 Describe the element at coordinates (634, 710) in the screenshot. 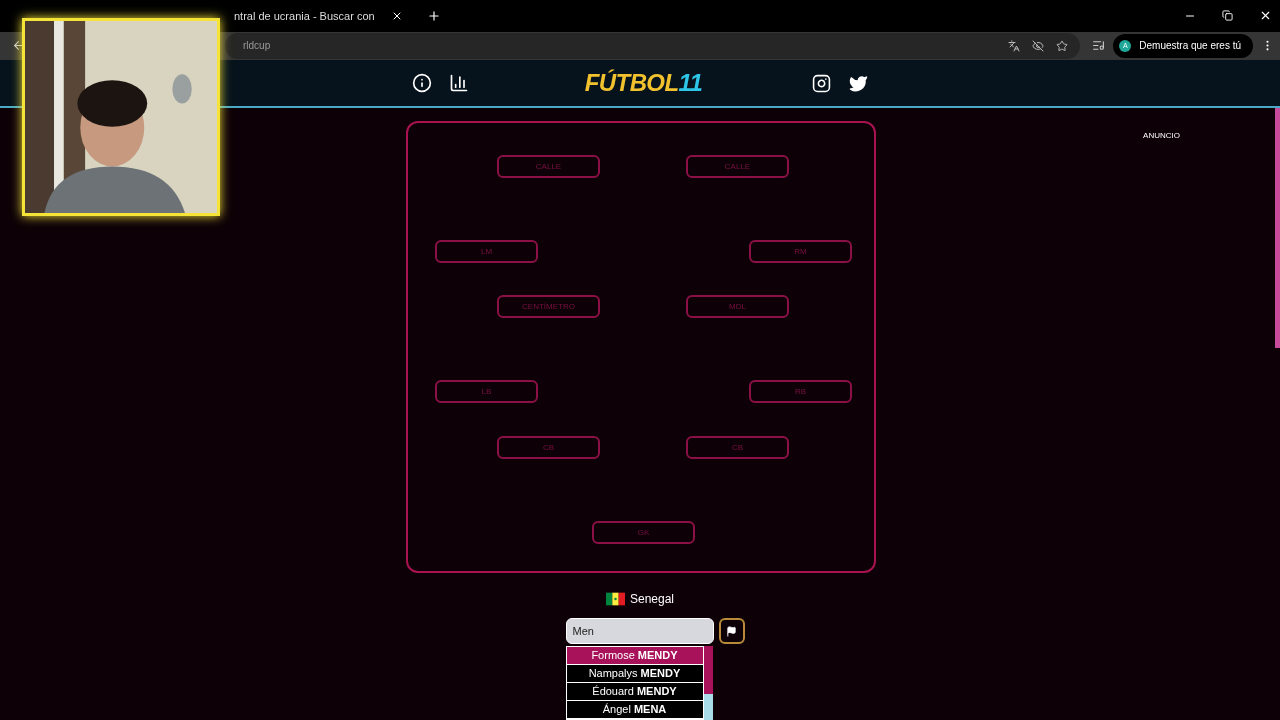

I see `suggestion-item: Ángel MENA` at that location.